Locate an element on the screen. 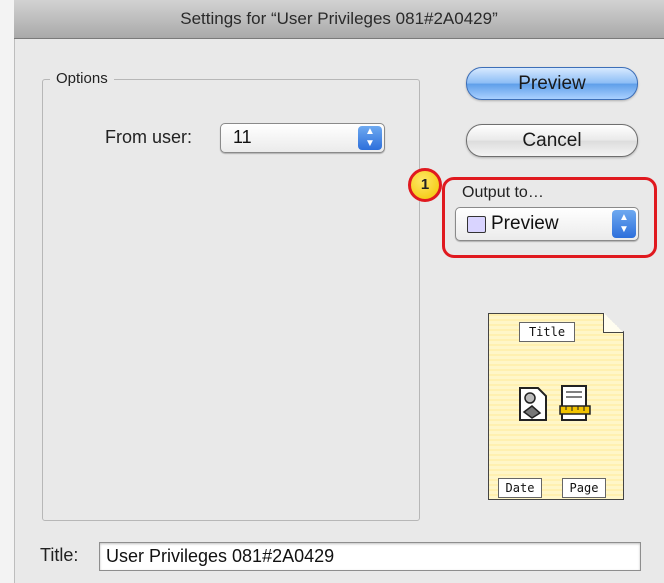 The image size is (664, 583). ruler-page-icon is located at coordinates (575, 404).